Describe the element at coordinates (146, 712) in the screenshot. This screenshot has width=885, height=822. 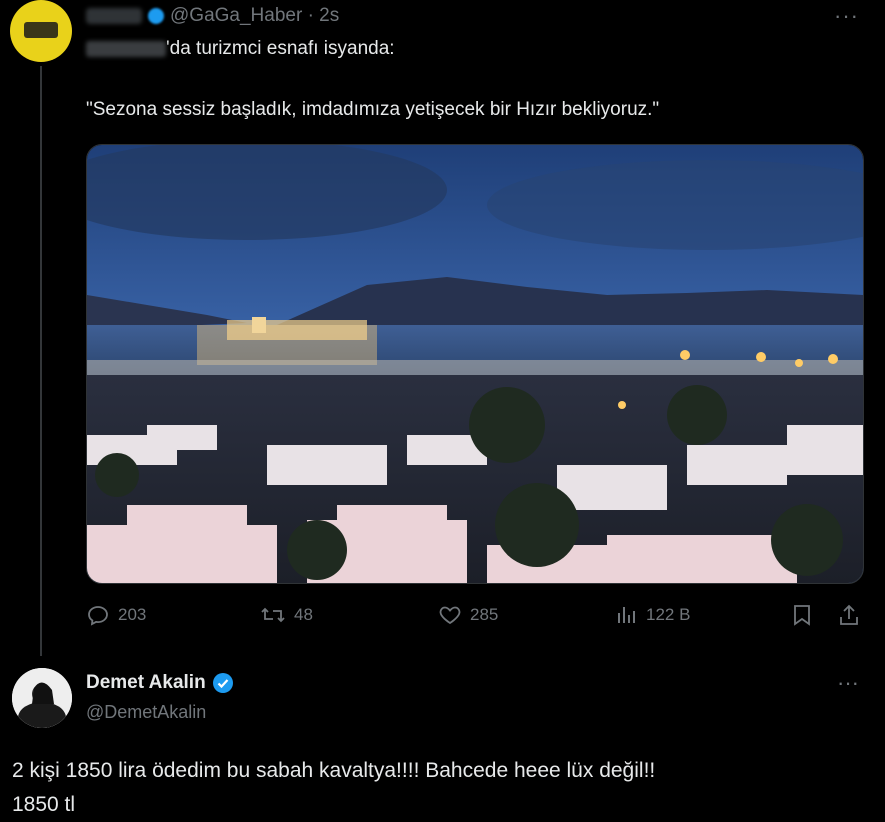
I see `reply-author-handle: @DemetAkalin` at that location.